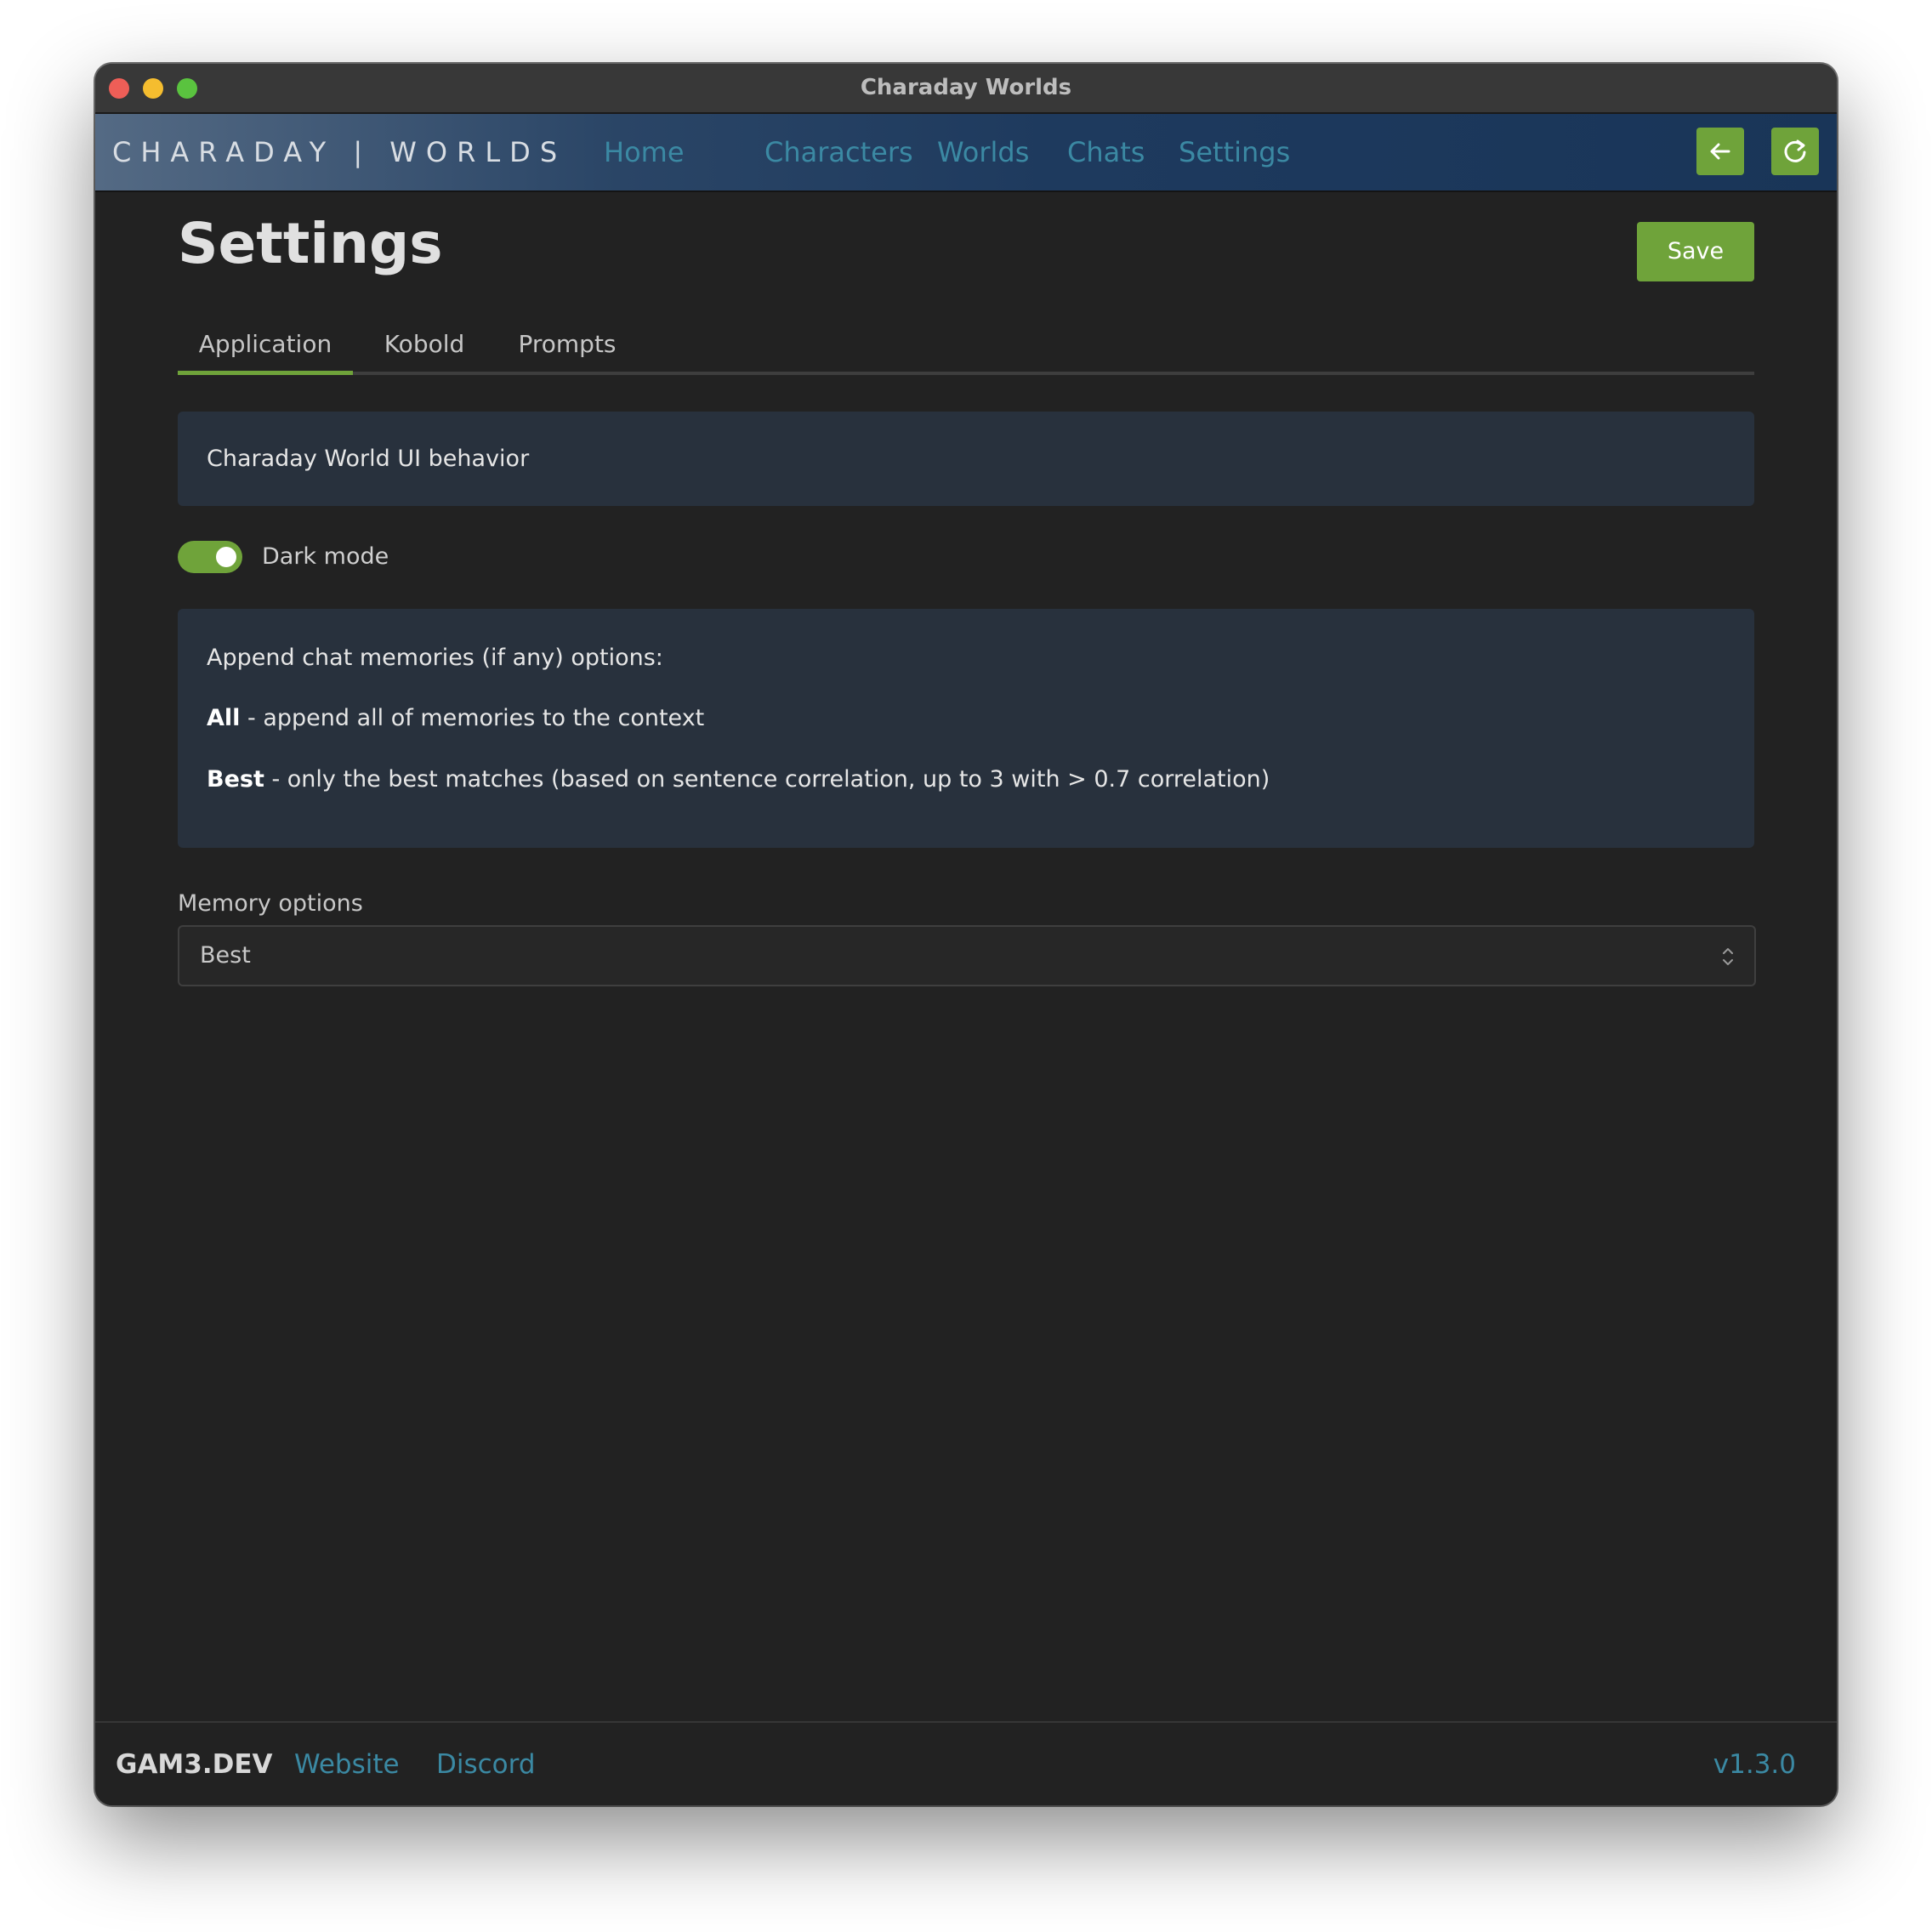 The width and height of the screenshot is (1932, 1932). I want to click on memory-options-select: Best, so click(967, 955).